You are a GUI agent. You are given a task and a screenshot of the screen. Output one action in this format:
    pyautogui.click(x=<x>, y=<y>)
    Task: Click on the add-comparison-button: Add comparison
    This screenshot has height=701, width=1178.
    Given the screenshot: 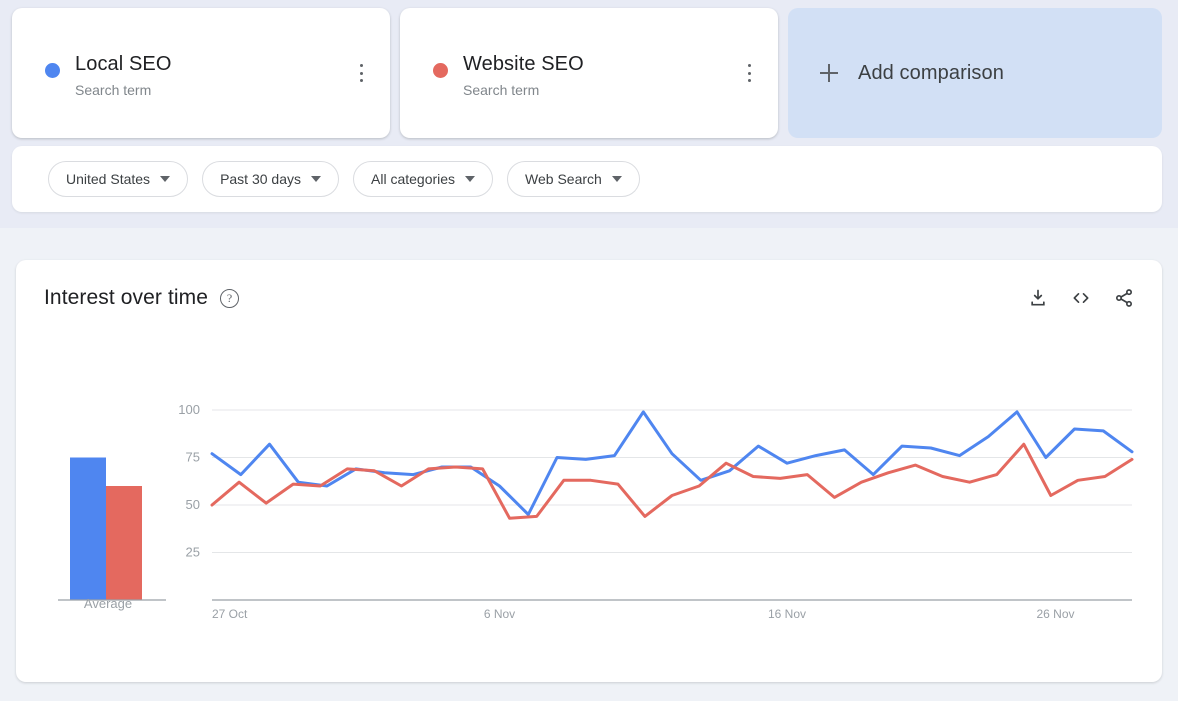 What is the action you would take?
    pyautogui.click(x=975, y=73)
    